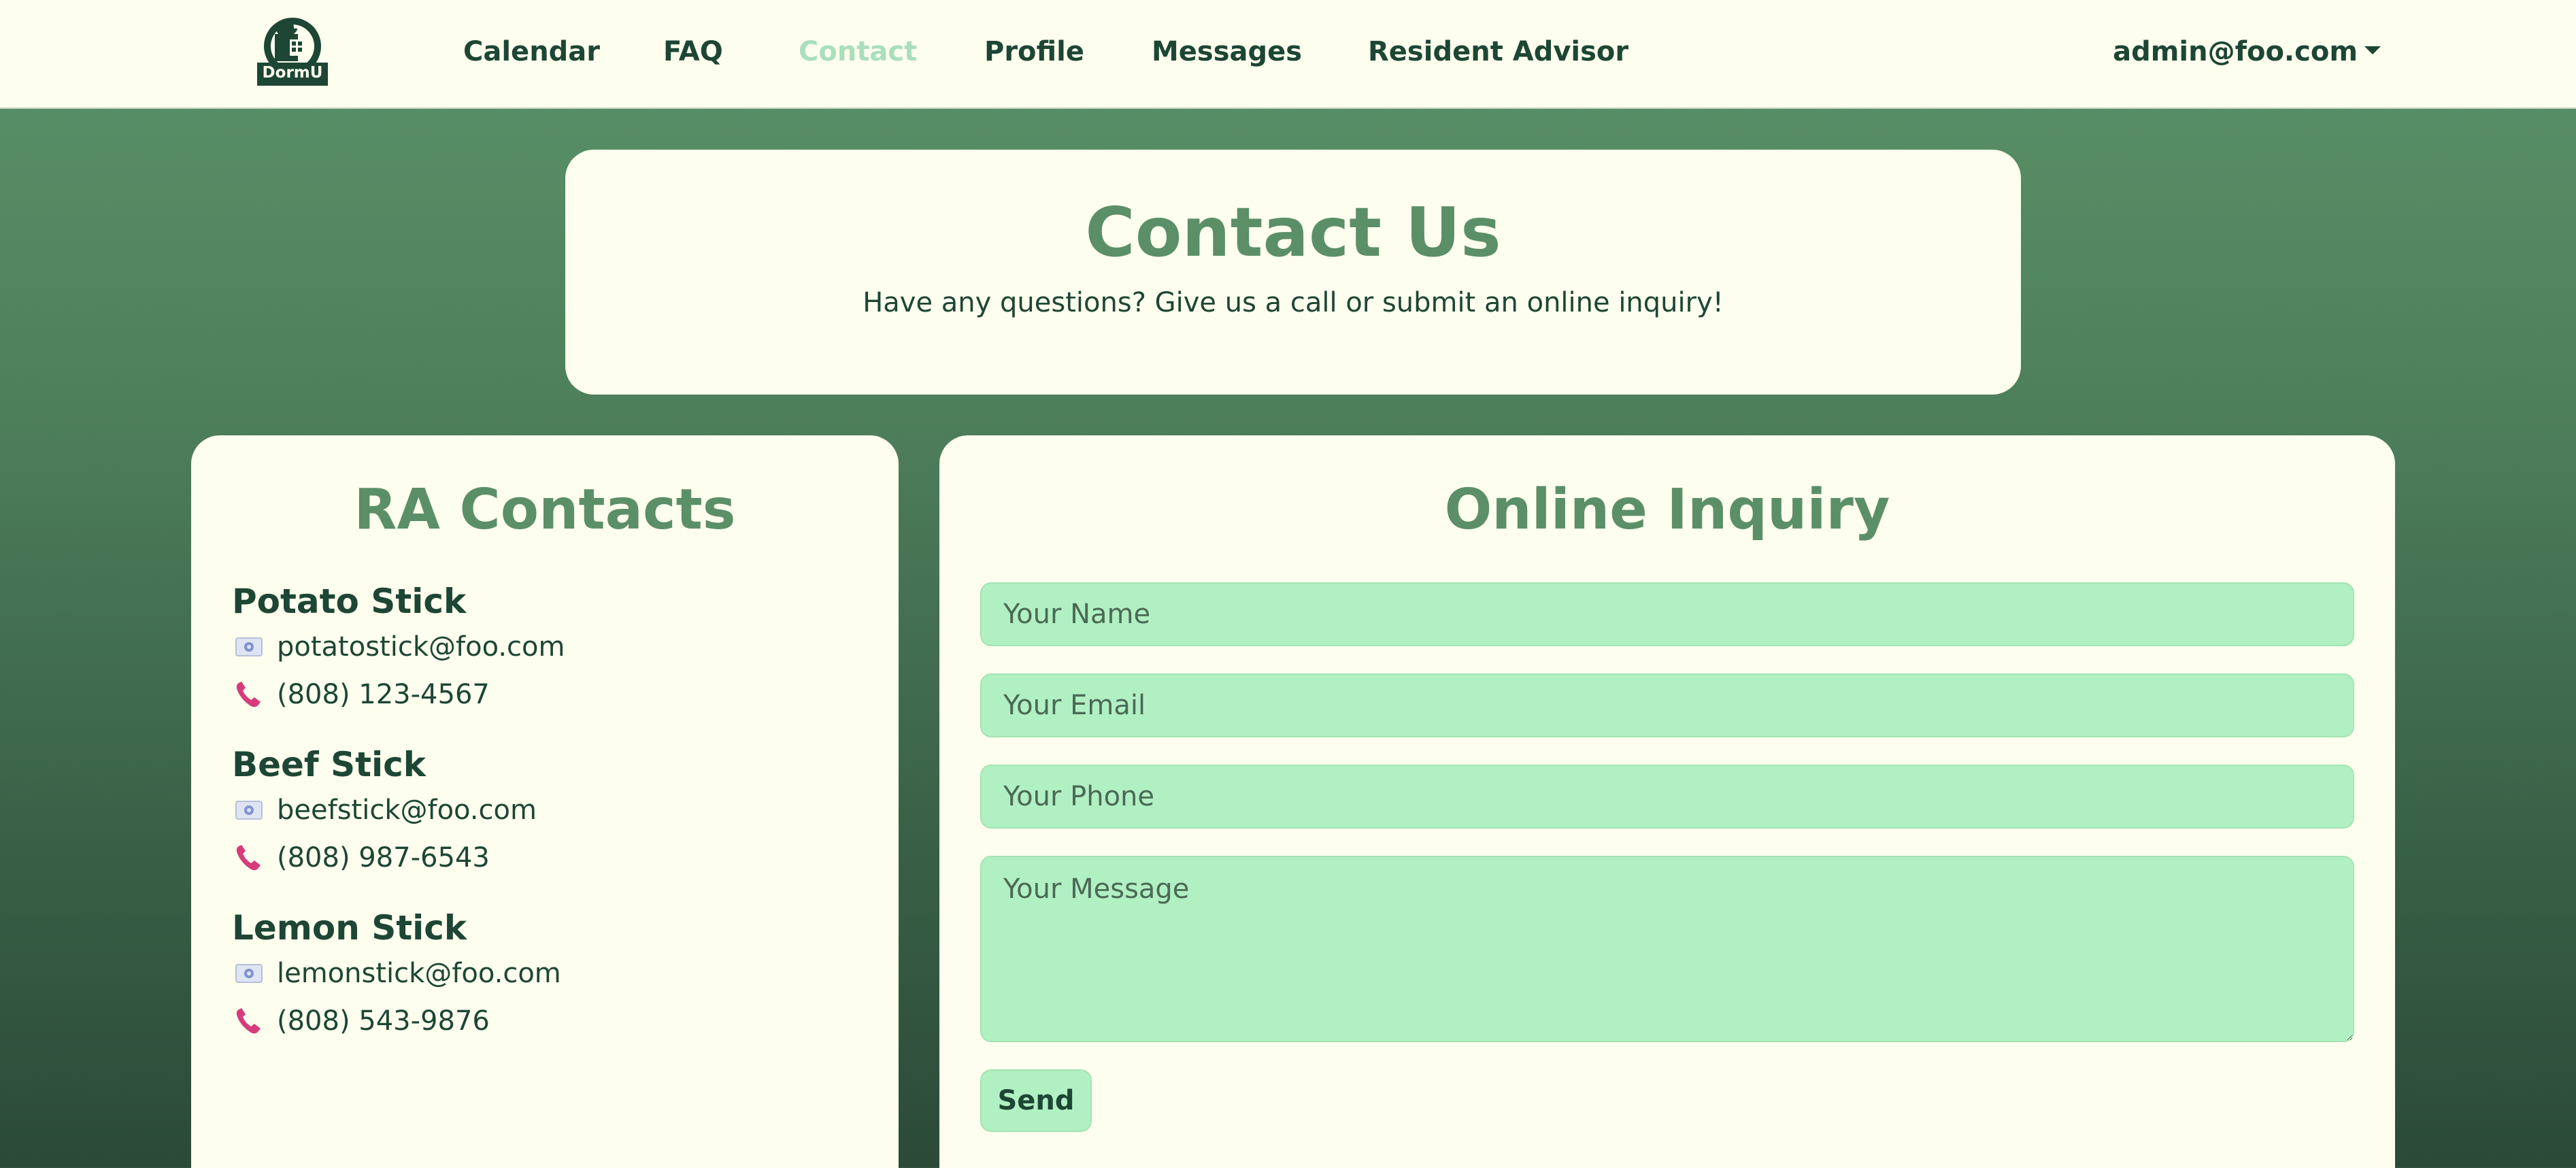 This screenshot has width=2576, height=1168. Describe the element at coordinates (545, 858) in the screenshot. I see `ra-contact-phone: (808) 987-6543` at that location.